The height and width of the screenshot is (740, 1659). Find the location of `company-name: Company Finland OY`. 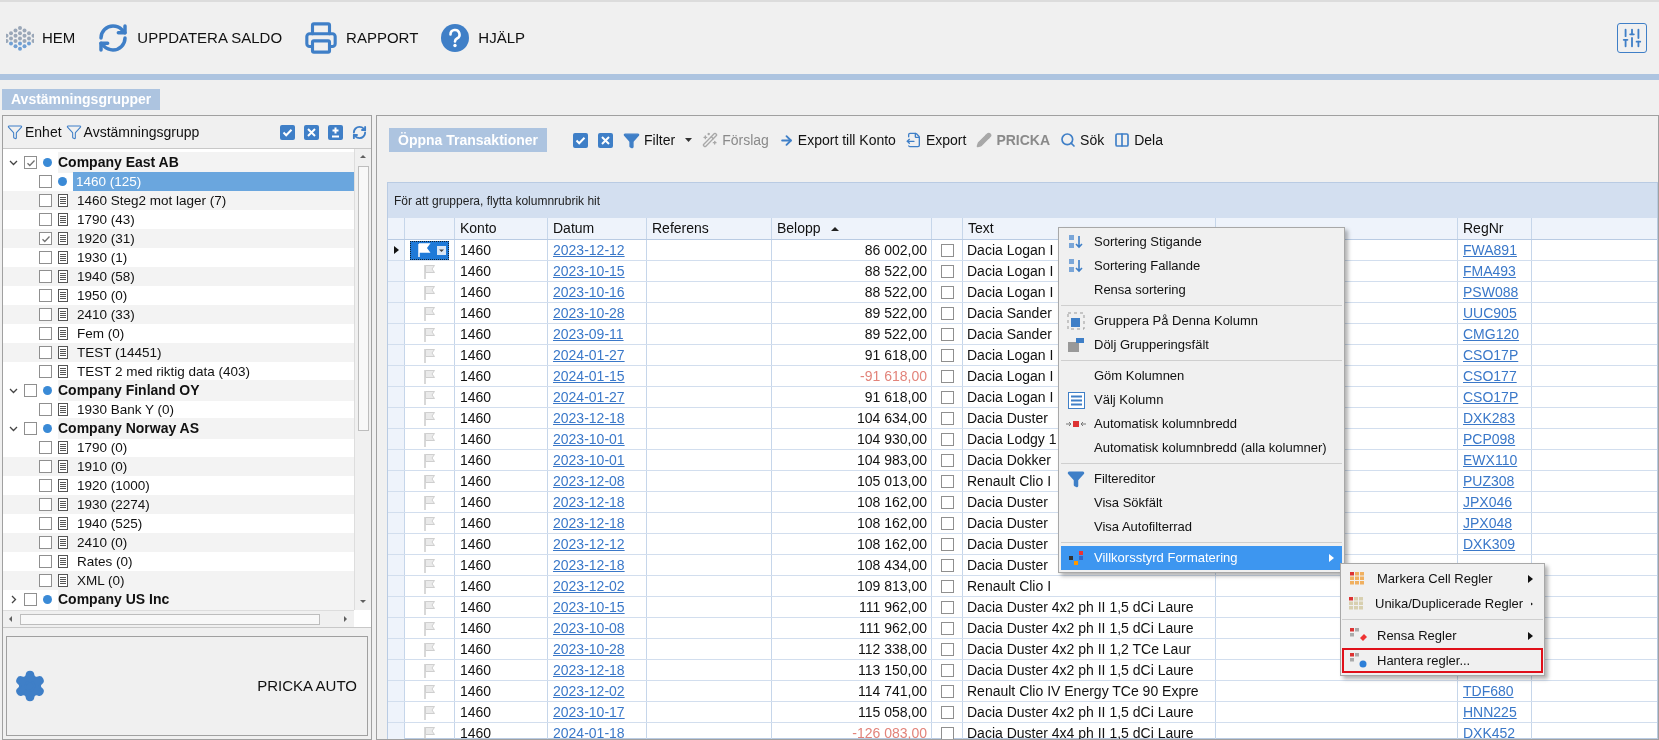

company-name: Company Finland OY is located at coordinates (206, 390).